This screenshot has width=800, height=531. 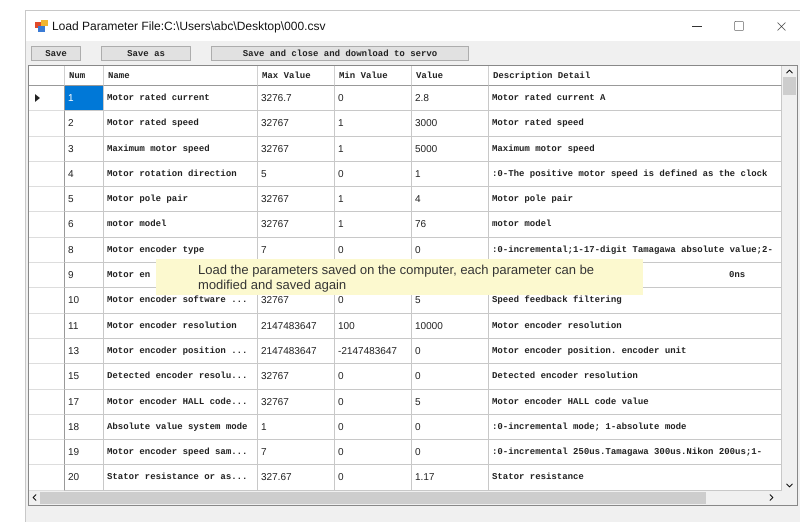 What do you see at coordinates (450, 149) in the screenshot?
I see `table-cell: 5000` at bounding box center [450, 149].